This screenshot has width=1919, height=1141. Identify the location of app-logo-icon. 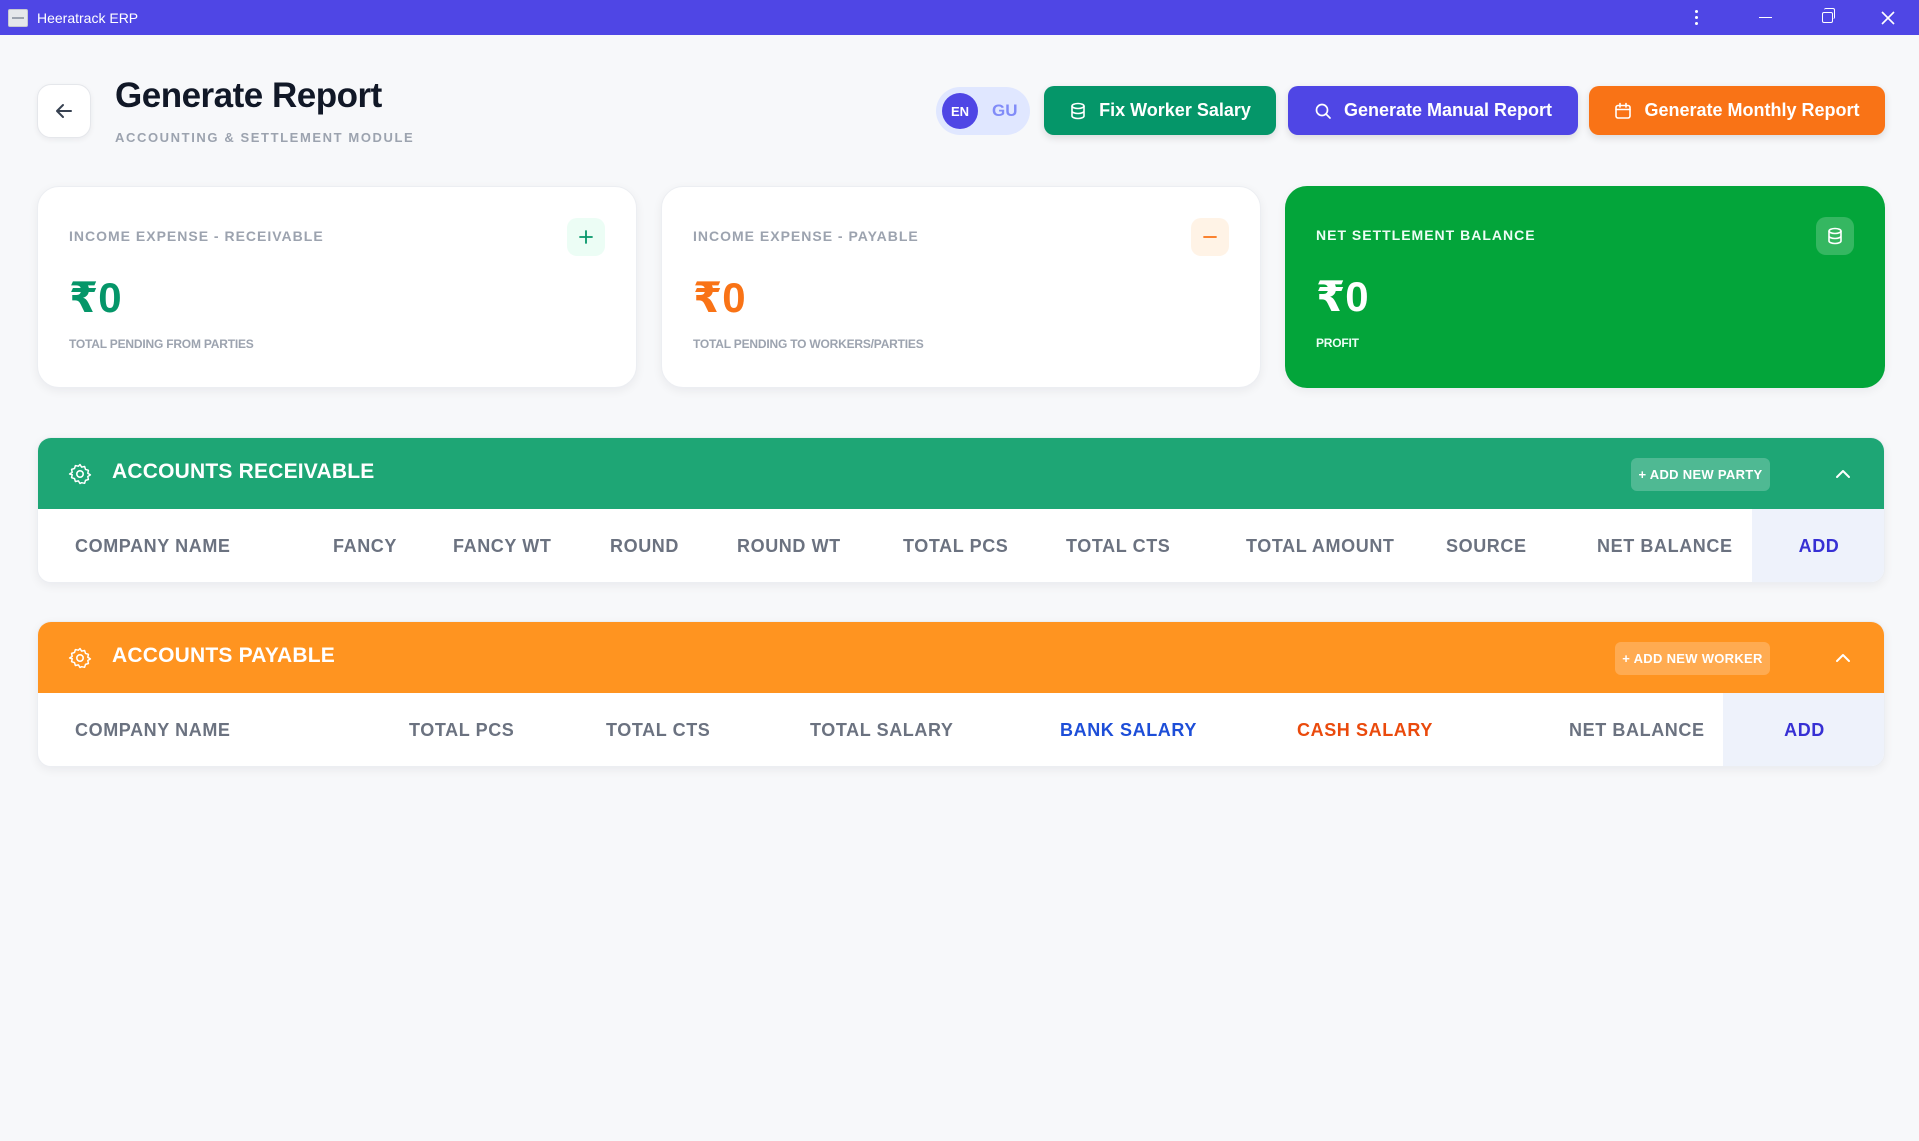
(18, 17).